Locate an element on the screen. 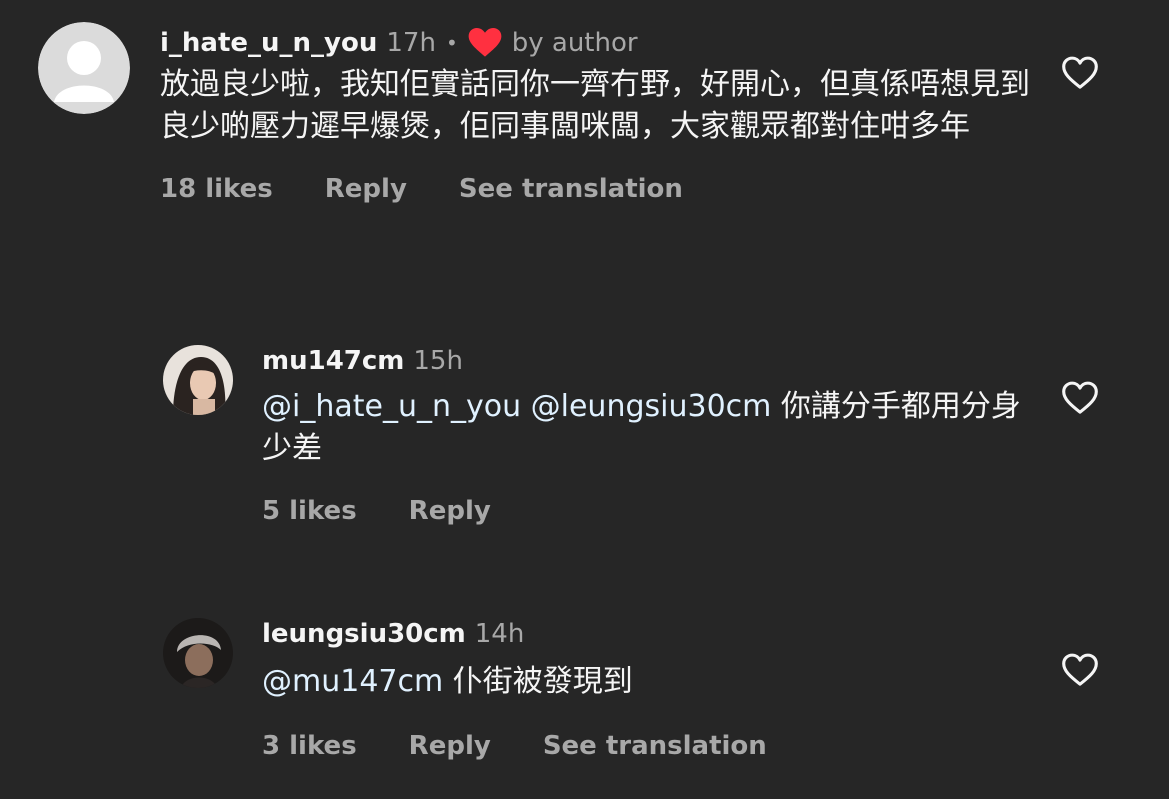  comment-username: mu147cm is located at coordinates (333, 361).